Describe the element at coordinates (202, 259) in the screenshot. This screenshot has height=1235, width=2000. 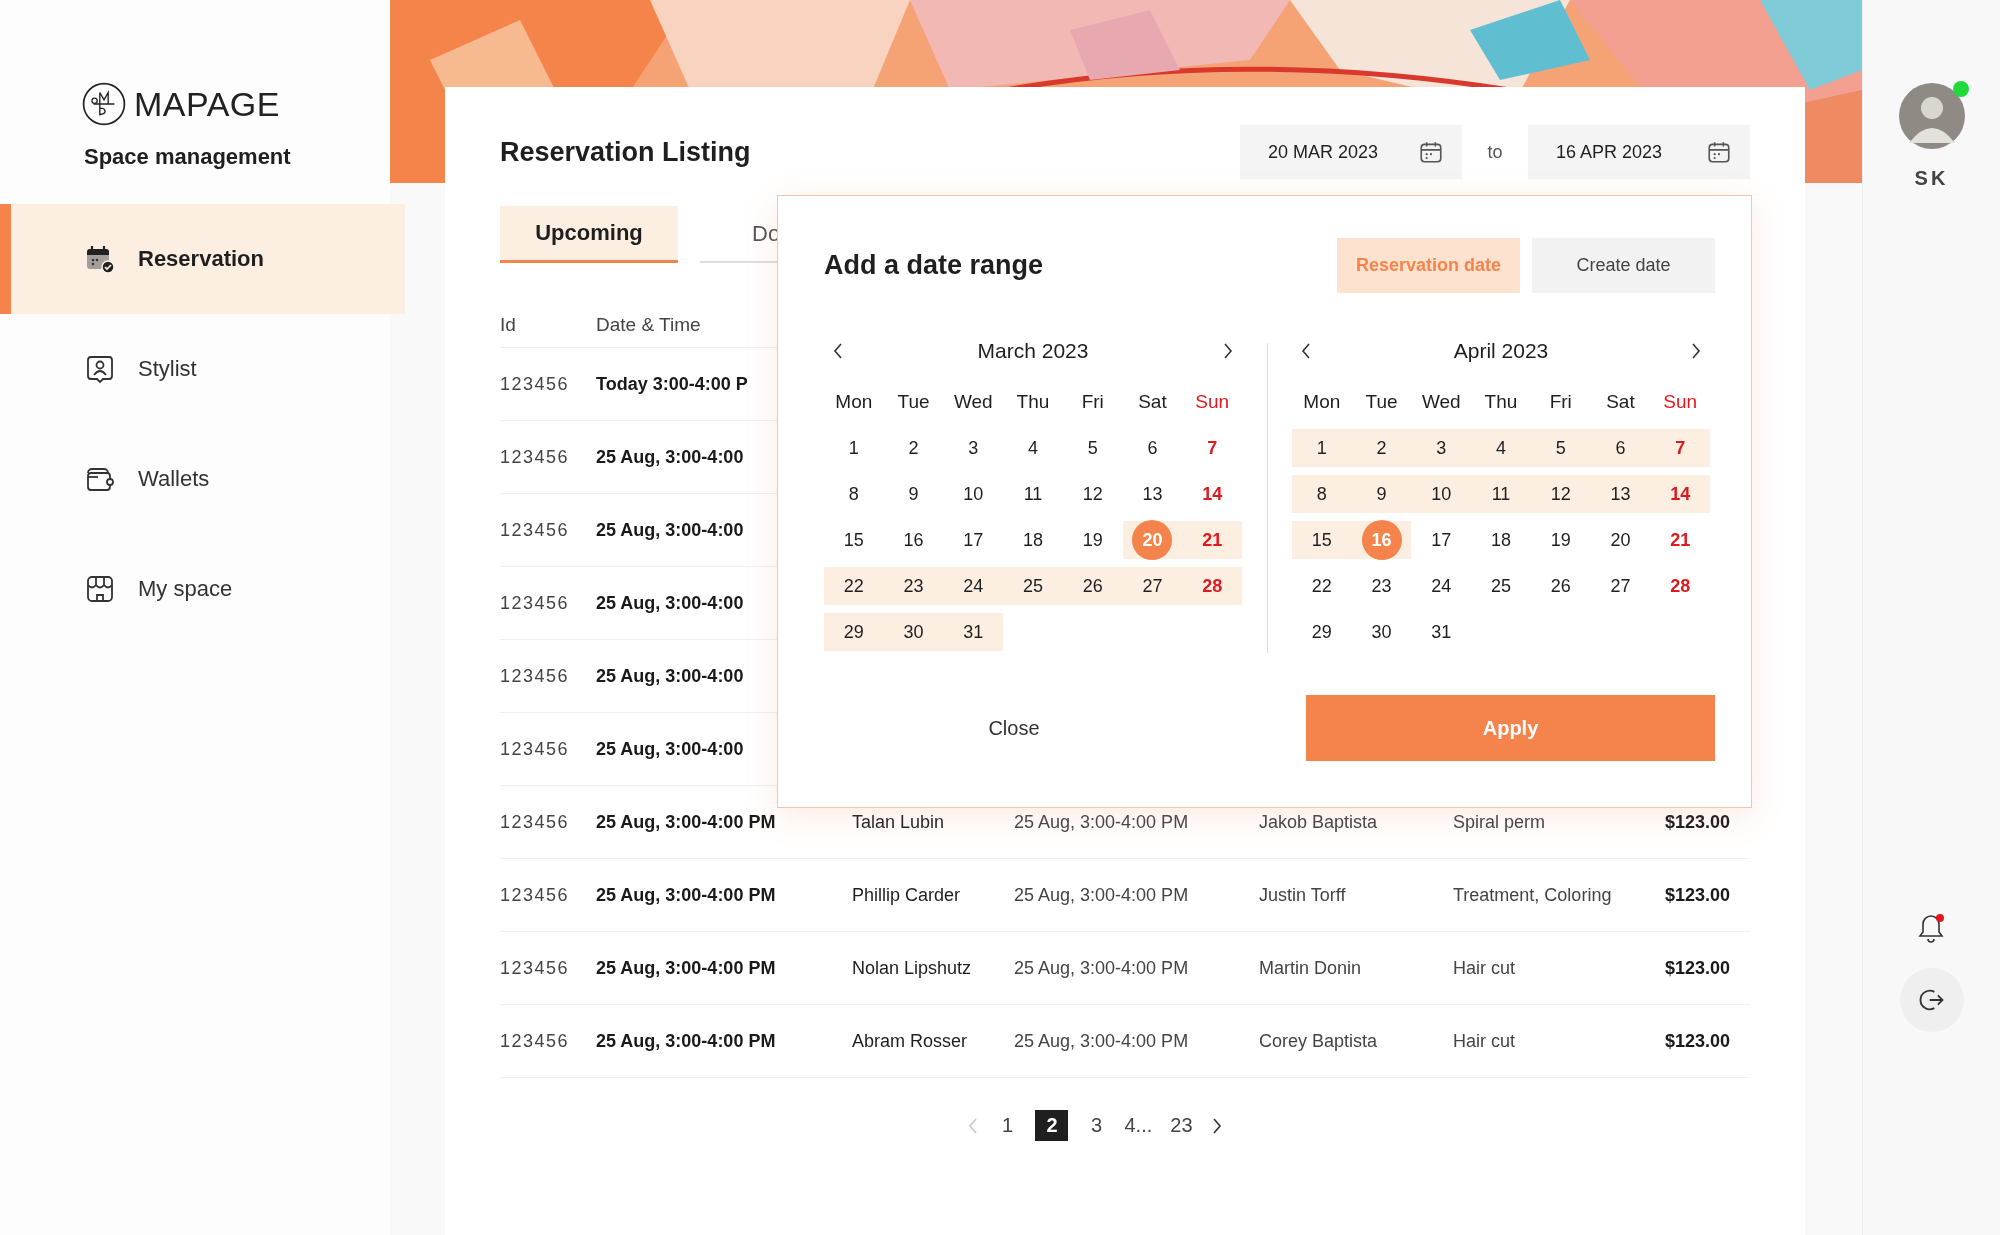
I see `sidebar-item: Reservation` at that location.